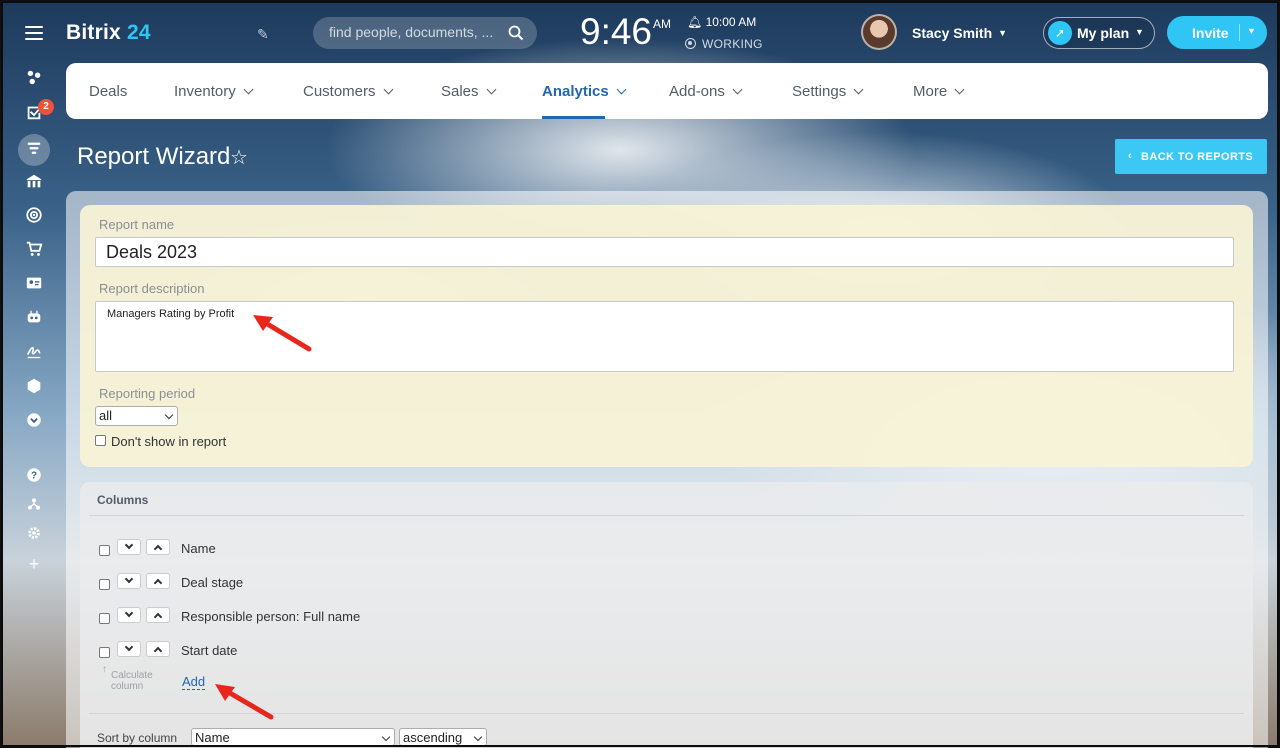  I want to click on tab-analytics: Analytics, so click(584, 91).